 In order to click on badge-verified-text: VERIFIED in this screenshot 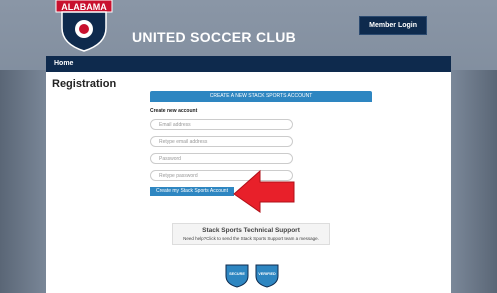, I will do `click(267, 274)`.